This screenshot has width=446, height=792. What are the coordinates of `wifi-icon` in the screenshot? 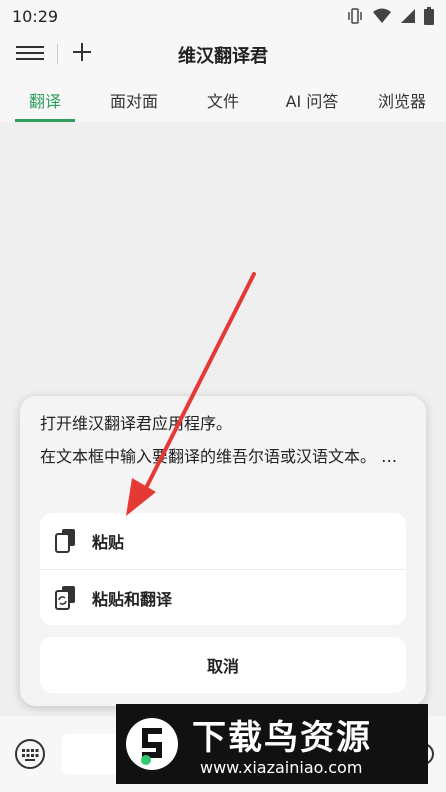 It's located at (382, 15).